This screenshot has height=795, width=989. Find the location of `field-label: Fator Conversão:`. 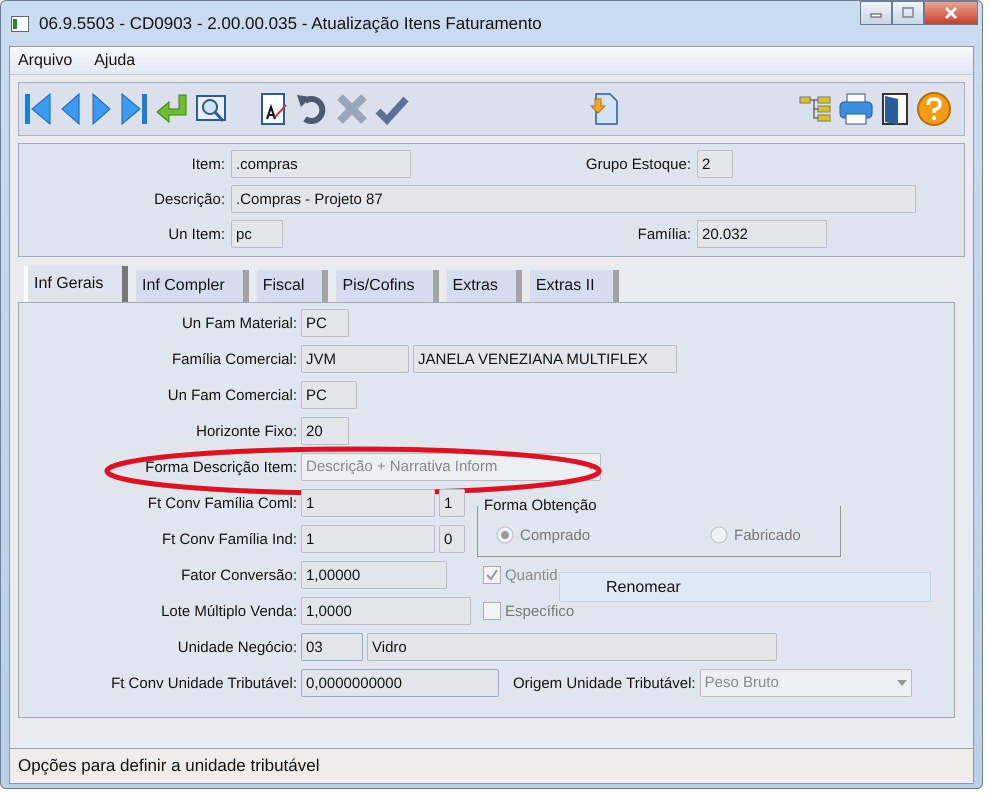

field-label: Fator Conversão: is located at coordinates (238, 575).